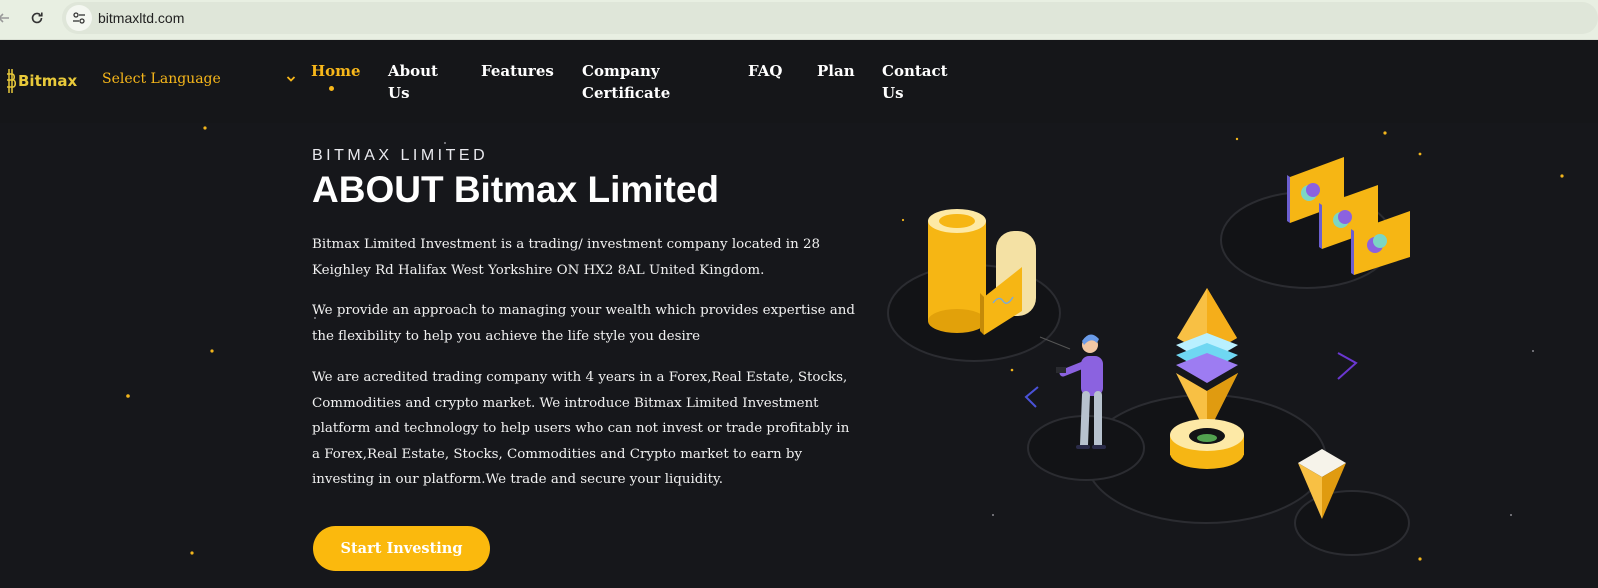 The height and width of the screenshot is (588, 1598). What do you see at coordinates (4, 18) in the screenshot?
I see `arrow-left-icon` at bounding box center [4, 18].